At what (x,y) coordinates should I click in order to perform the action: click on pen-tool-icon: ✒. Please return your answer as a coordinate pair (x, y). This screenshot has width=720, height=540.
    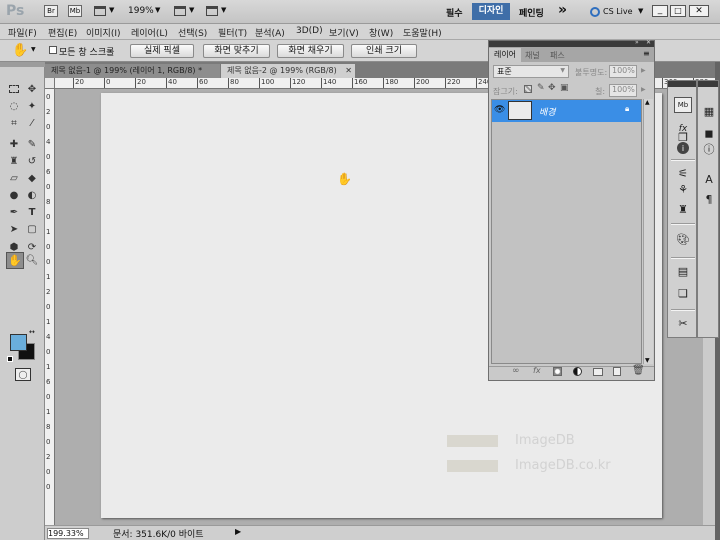
    Looking at the image, I should click on (14, 212).